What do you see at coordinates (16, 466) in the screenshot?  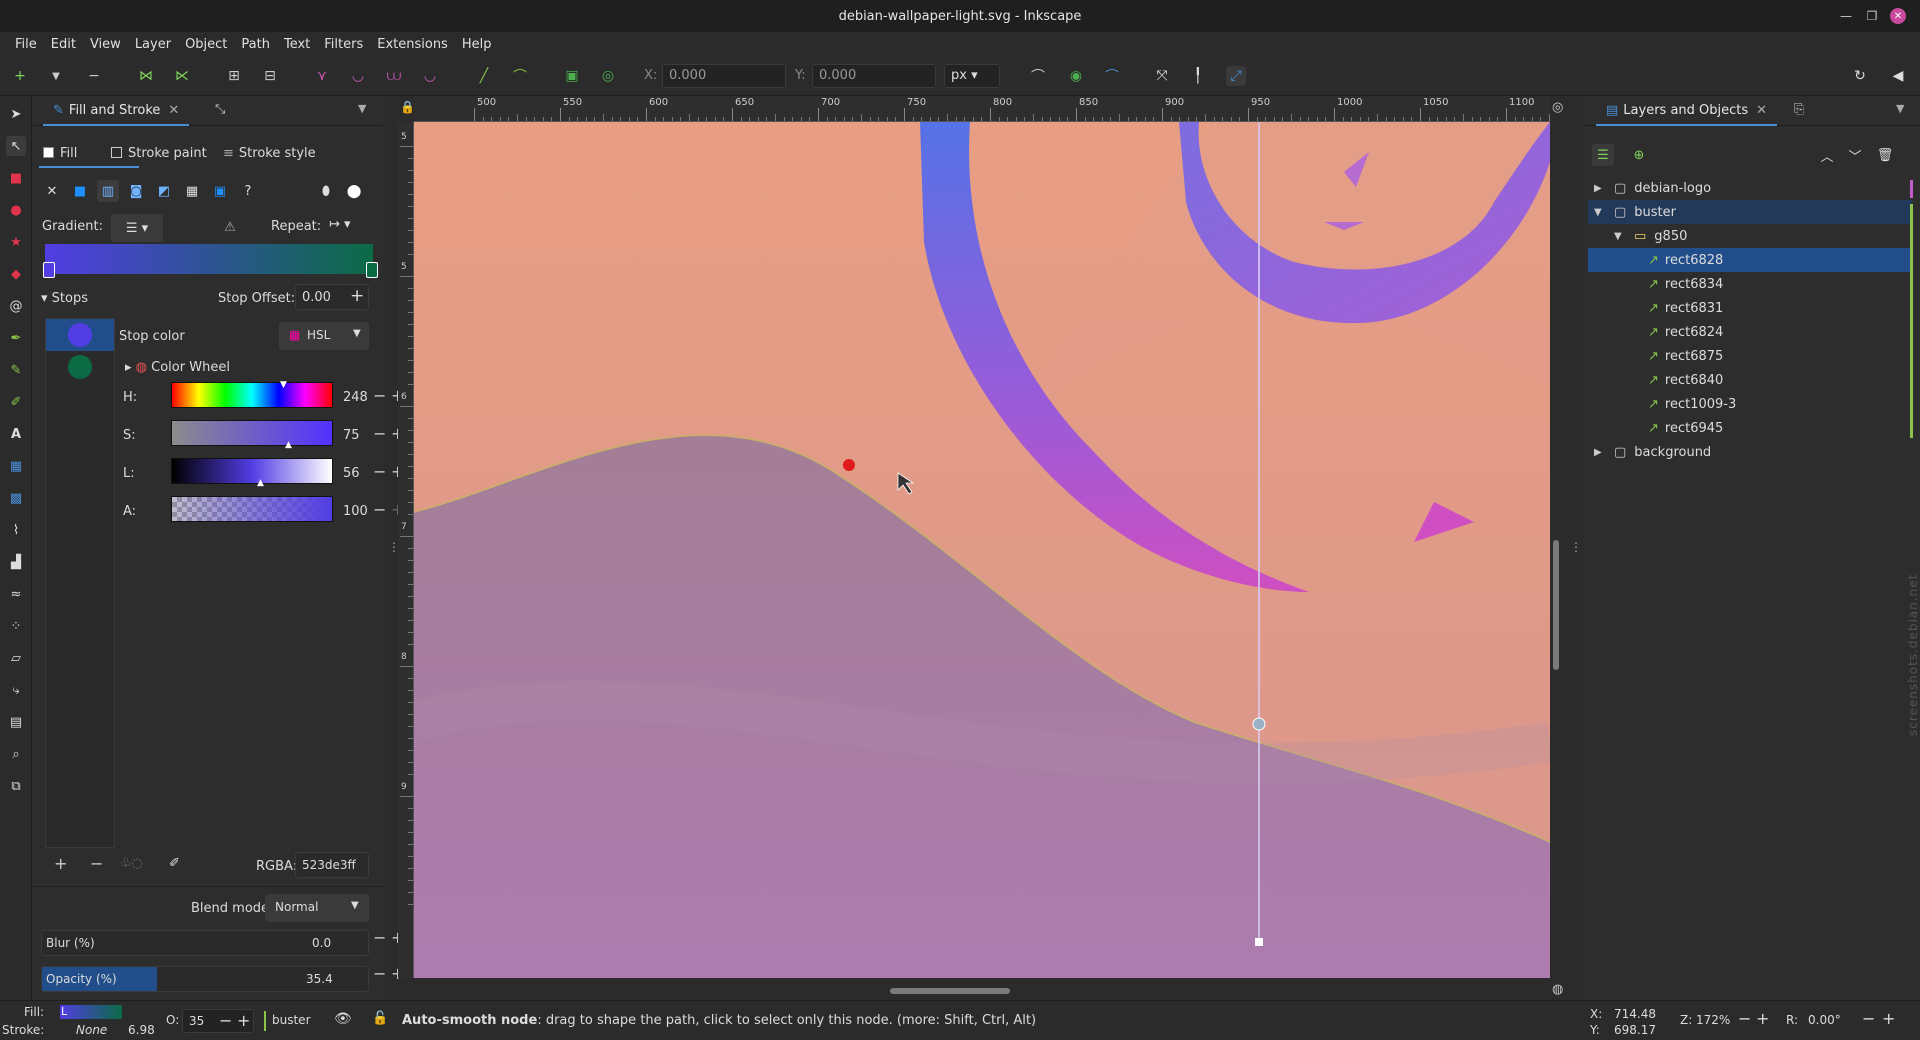 I see `gradient-tool-icon: ▦` at bounding box center [16, 466].